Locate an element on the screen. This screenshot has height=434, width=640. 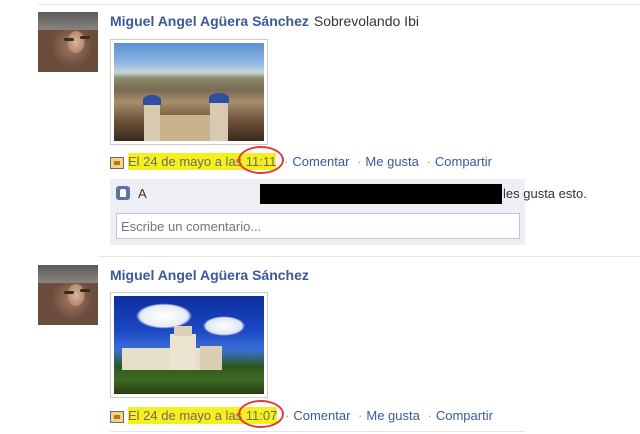
comment-box is located at coordinates (317, 226).